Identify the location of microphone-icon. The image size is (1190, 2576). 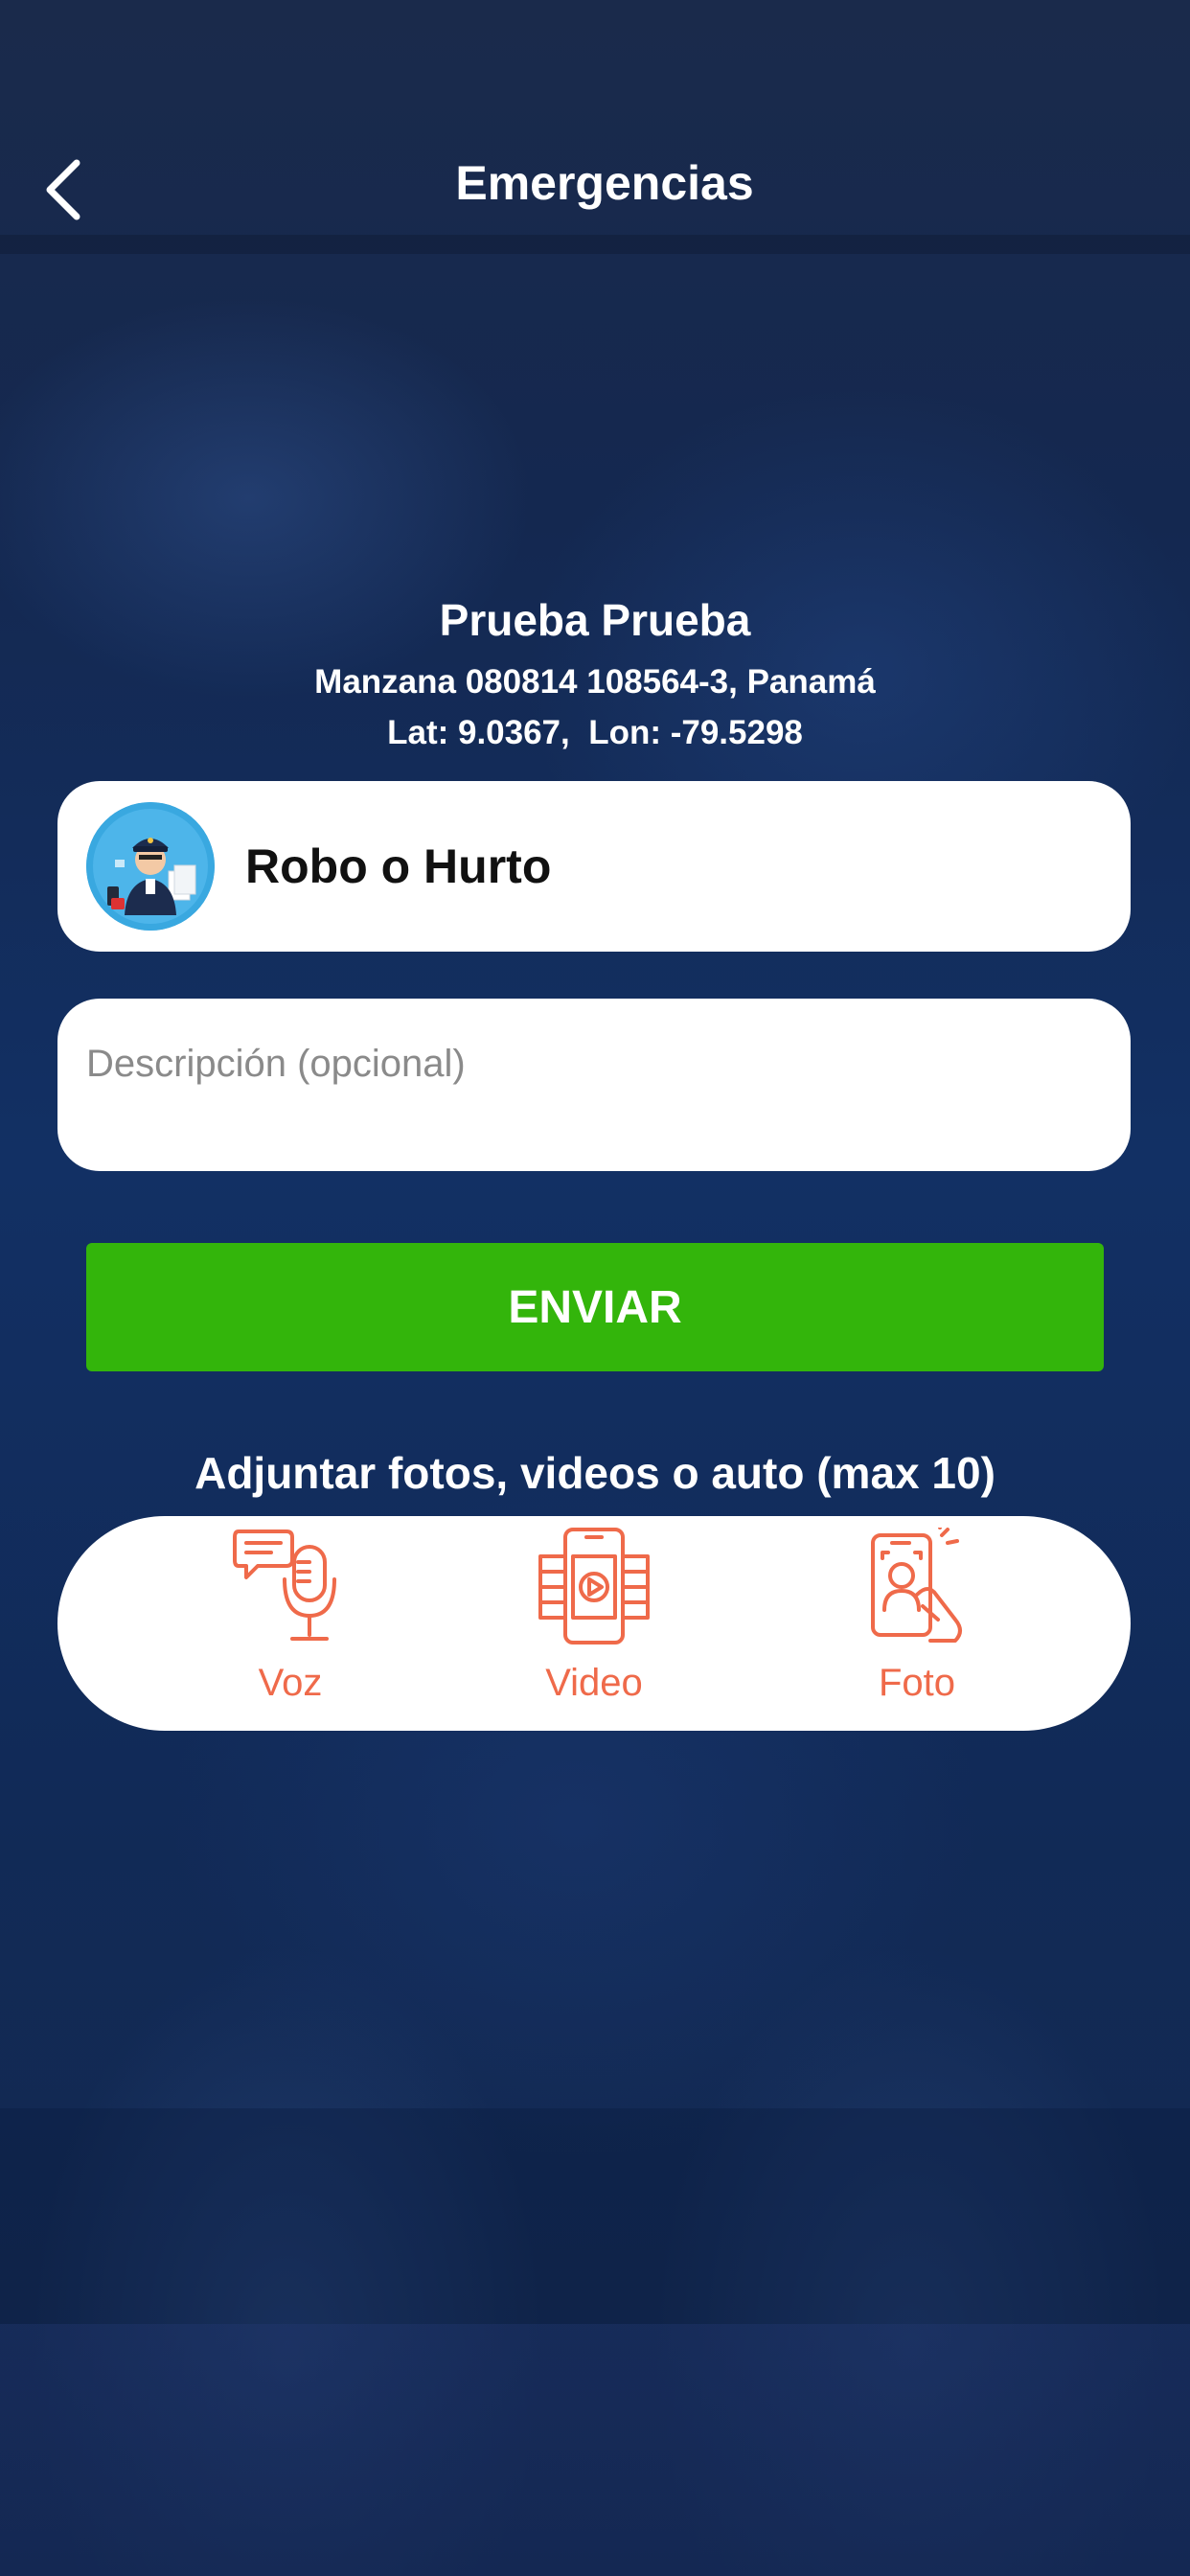
(285, 1585).